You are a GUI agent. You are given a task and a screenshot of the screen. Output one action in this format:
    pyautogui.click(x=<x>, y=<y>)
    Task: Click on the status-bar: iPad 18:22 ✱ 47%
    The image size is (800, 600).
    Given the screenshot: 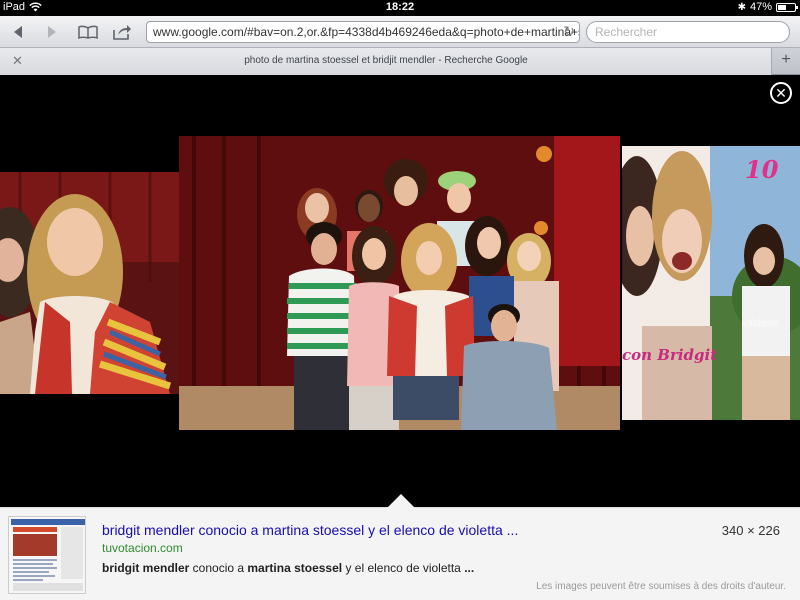 What is the action you would take?
    pyautogui.click(x=400, y=8)
    